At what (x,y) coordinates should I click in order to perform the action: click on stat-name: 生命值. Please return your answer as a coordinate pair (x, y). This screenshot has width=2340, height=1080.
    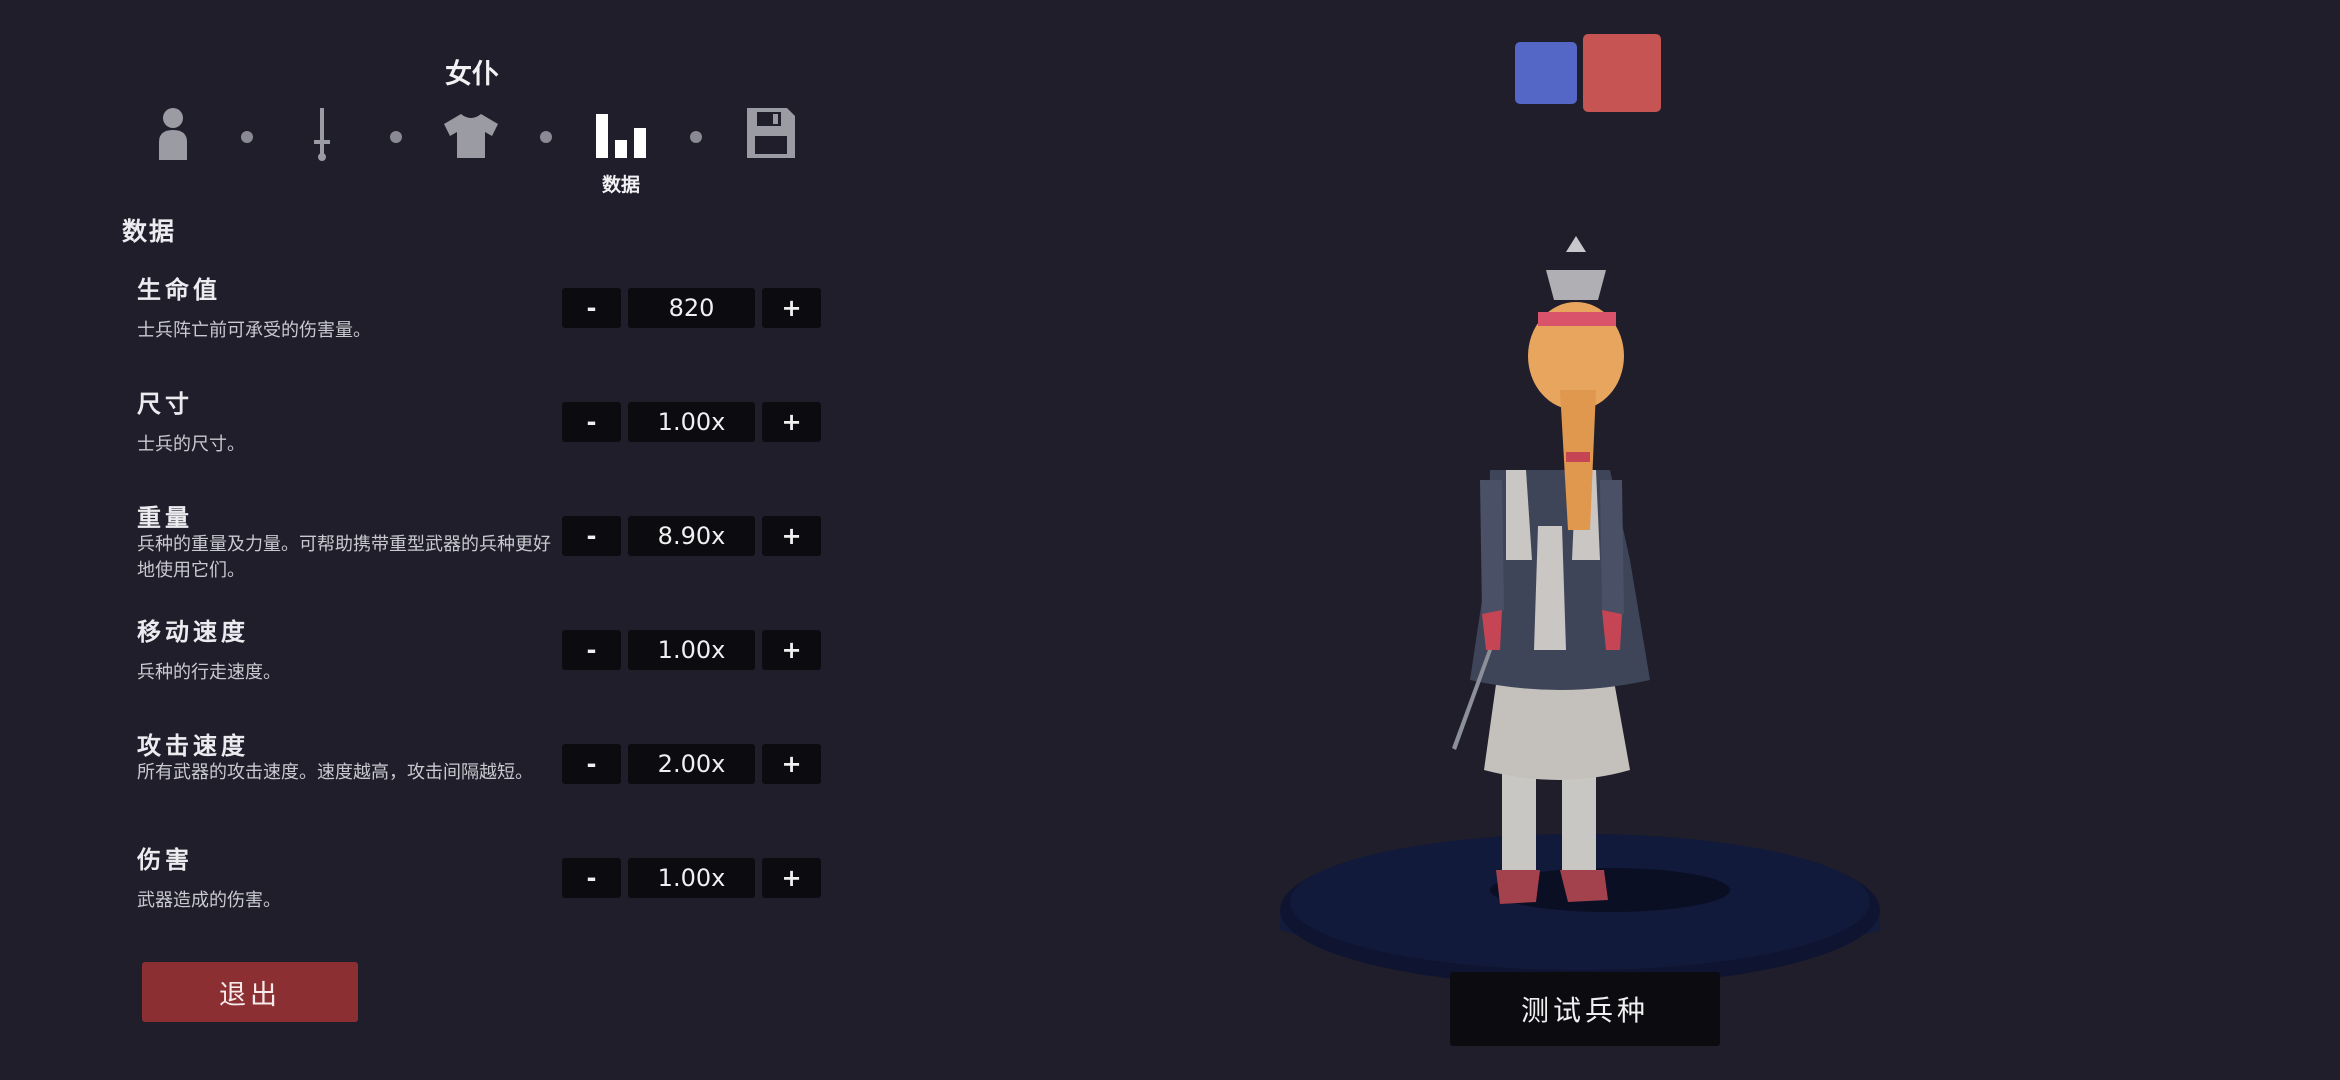
    Looking at the image, I should click on (179, 290).